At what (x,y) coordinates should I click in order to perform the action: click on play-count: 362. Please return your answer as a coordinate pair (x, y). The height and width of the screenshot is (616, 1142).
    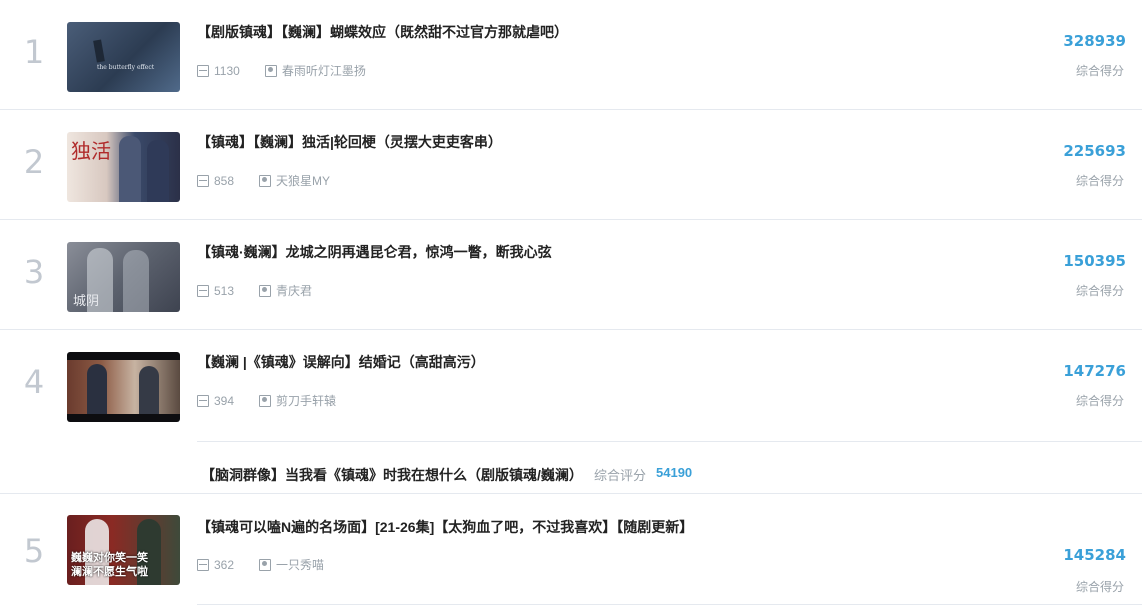
    Looking at the image, I should click on (224, 564).